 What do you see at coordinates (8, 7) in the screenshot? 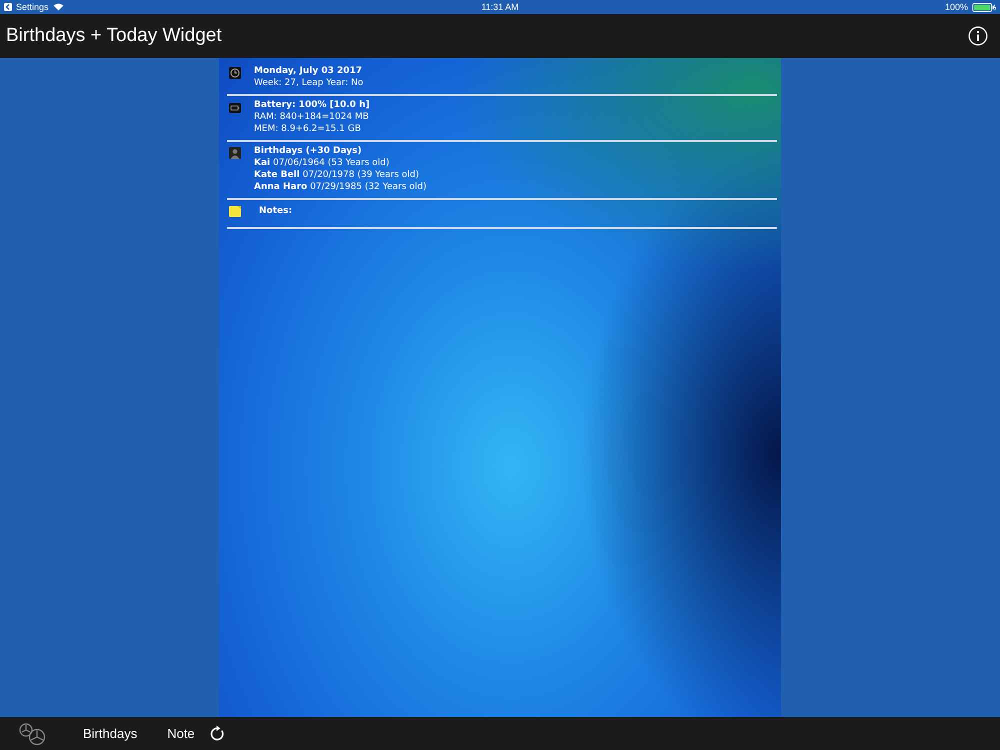
I see `back-icon` at bounding box center [8, 7].